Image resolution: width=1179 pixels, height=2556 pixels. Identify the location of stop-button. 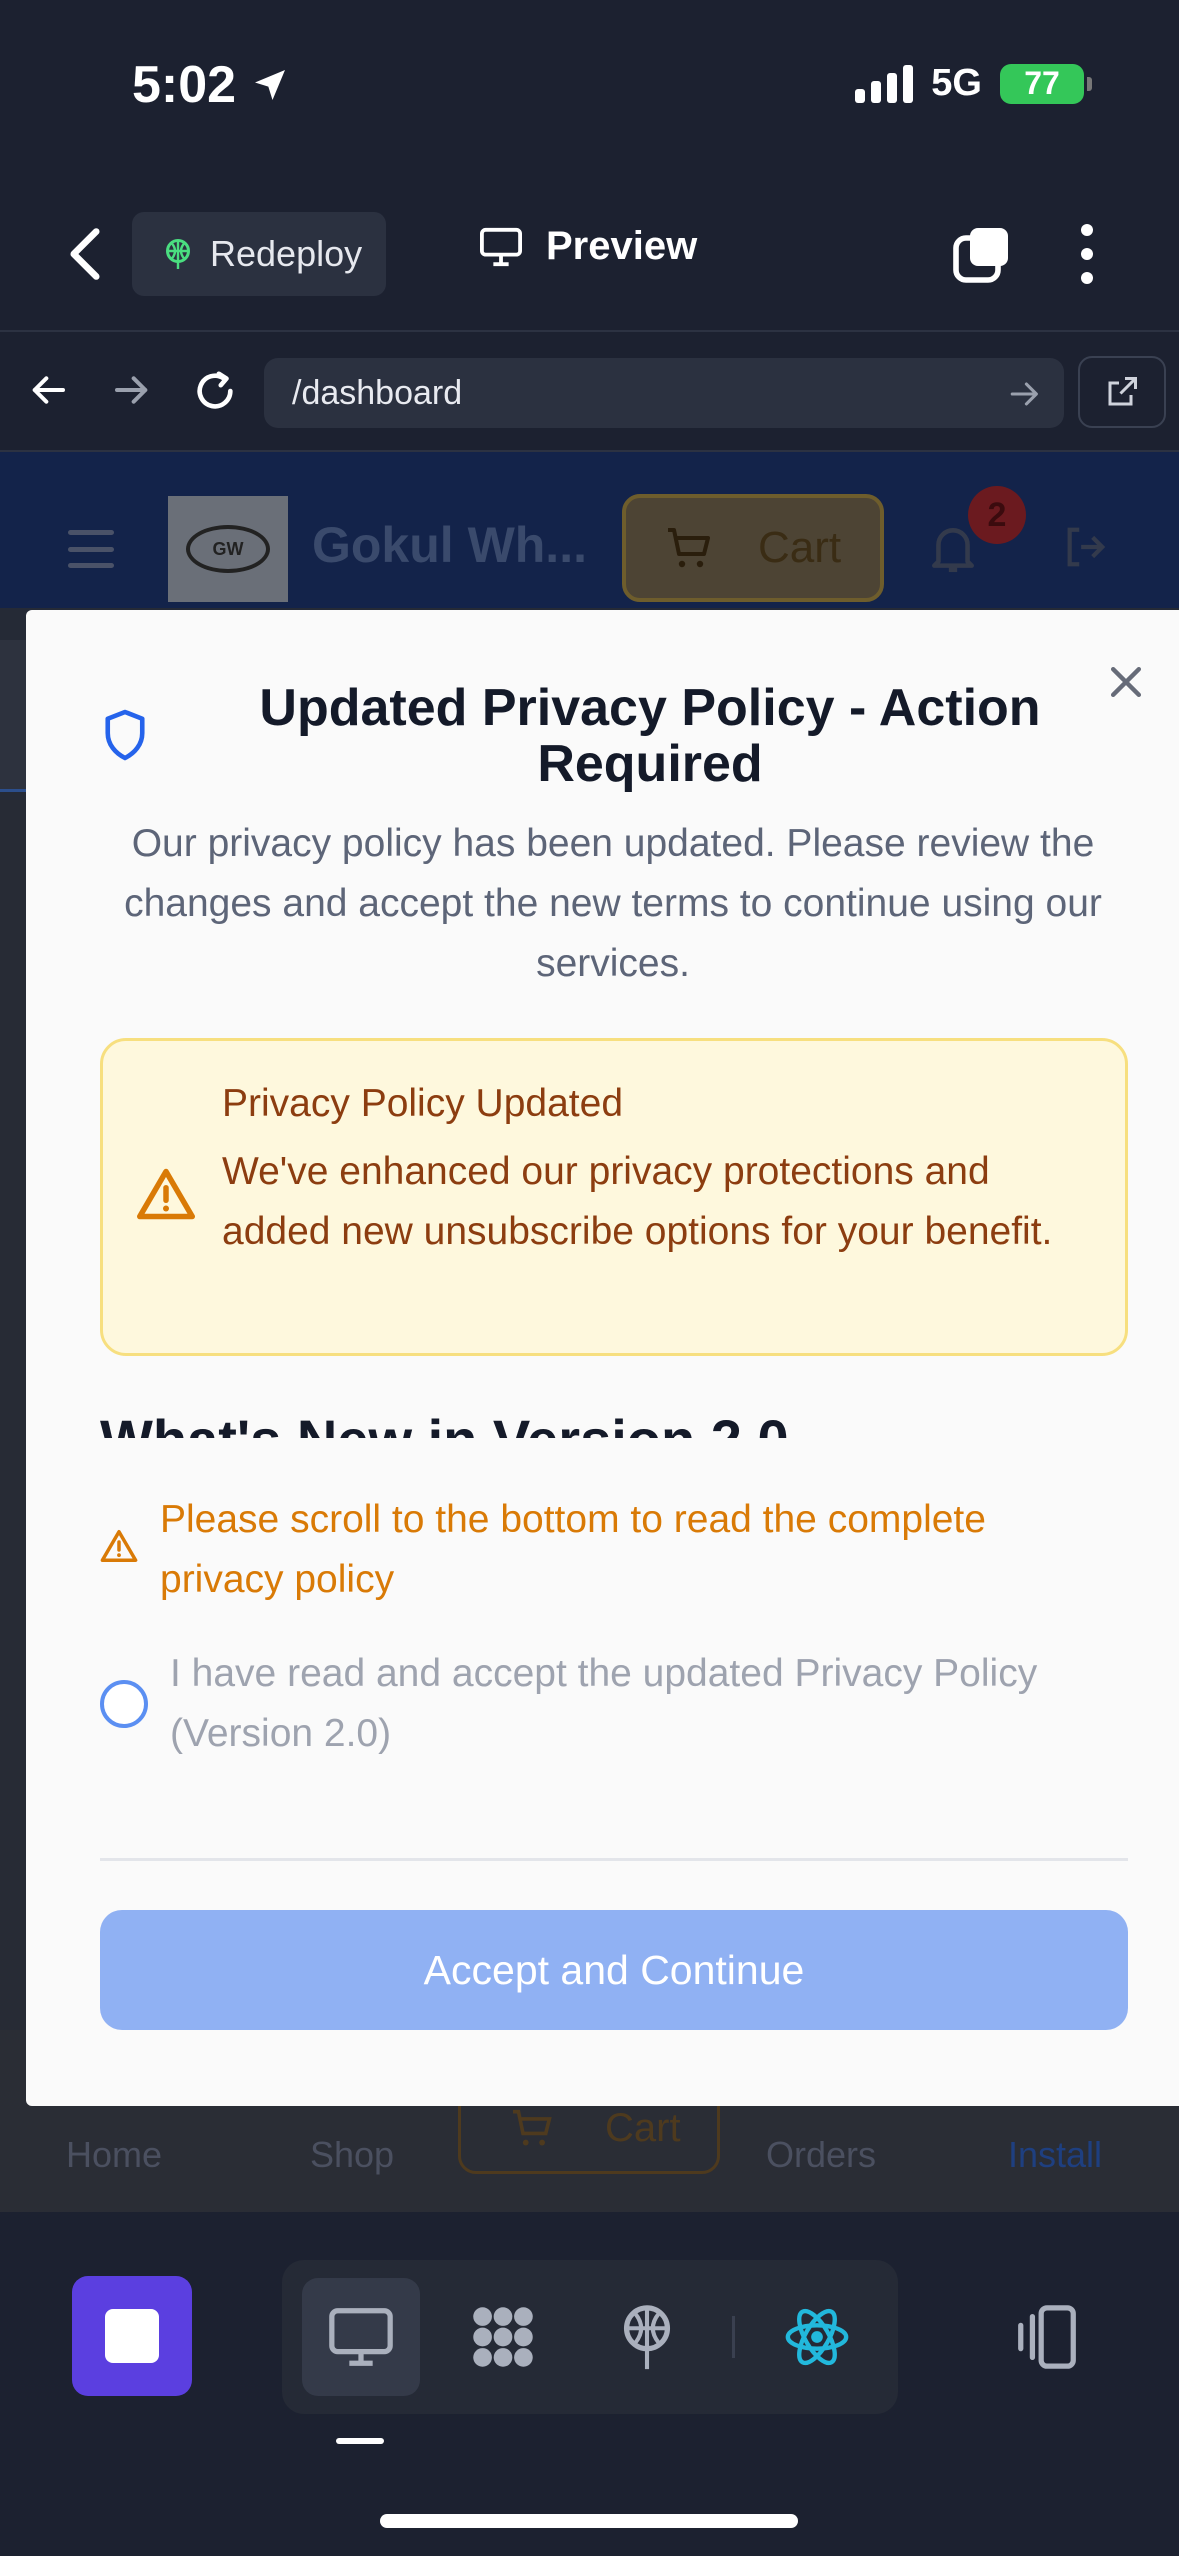
(132, 2336).